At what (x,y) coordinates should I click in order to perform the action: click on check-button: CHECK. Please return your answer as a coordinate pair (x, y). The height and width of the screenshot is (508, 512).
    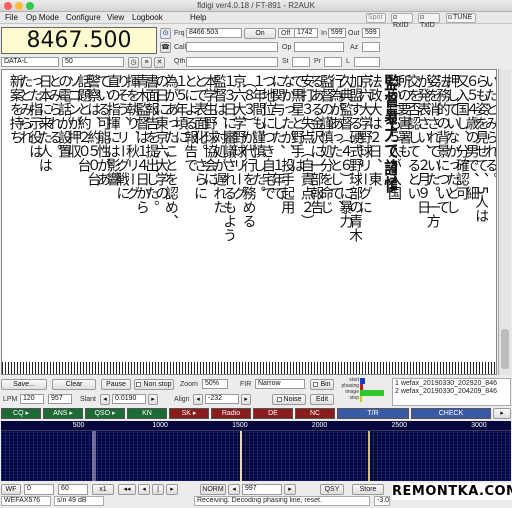
    Looking at the image, I should click on (451, 413).